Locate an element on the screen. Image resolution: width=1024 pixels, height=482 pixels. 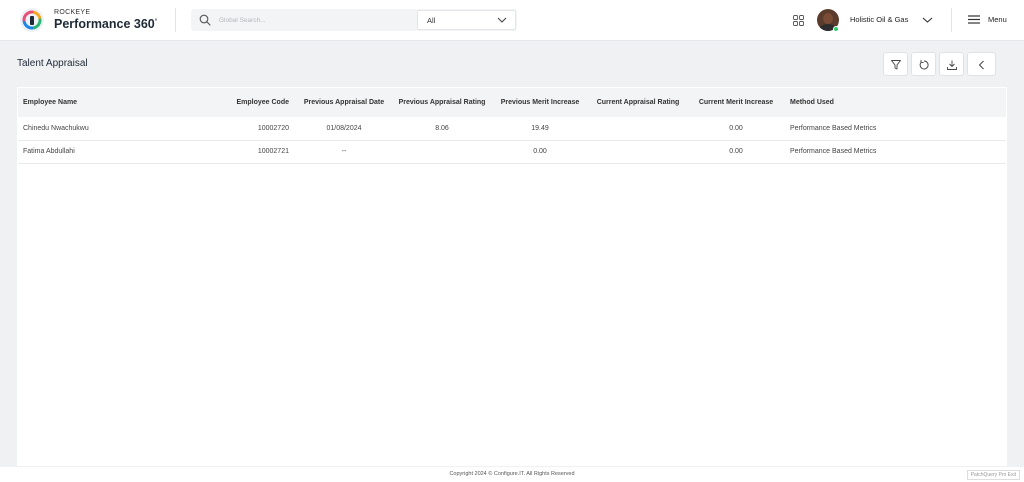
version-badge: PatchQuery Pro Exit is located at coordinates (993, 475).